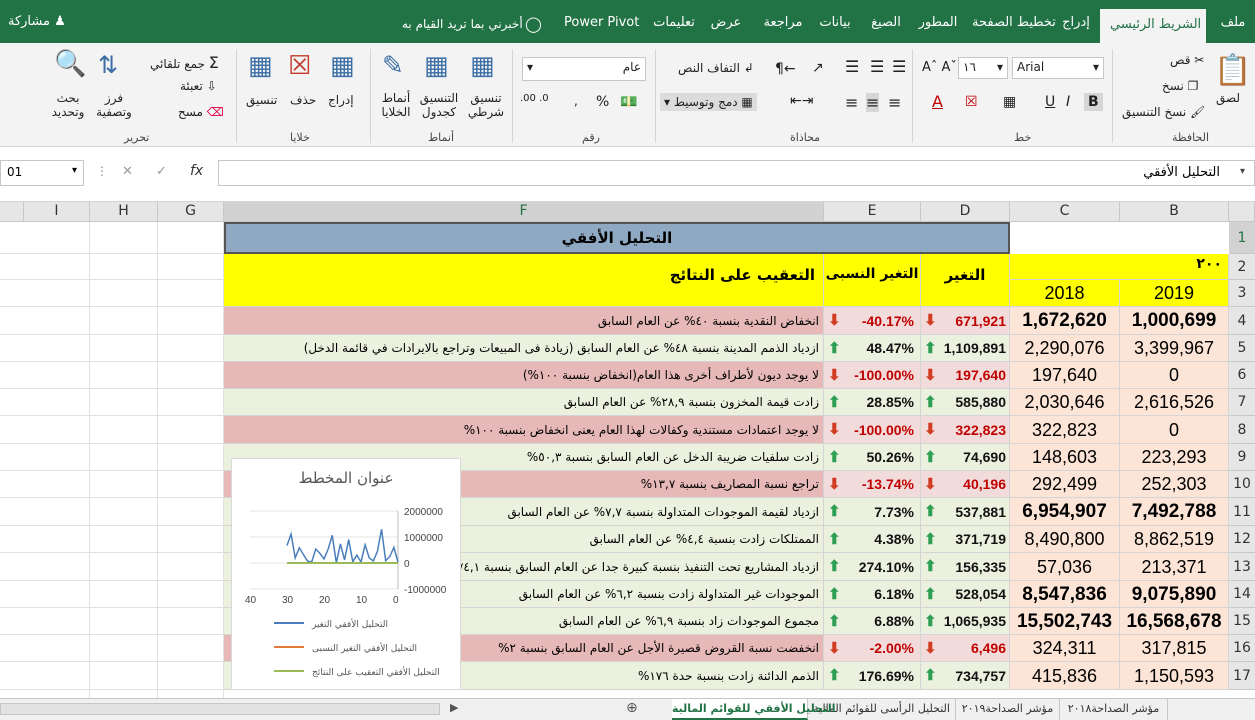  Describe the element at coordinates (872, 621) in the screenshot. I see `relative-change-cell: 6.88% ⬆` at that location.